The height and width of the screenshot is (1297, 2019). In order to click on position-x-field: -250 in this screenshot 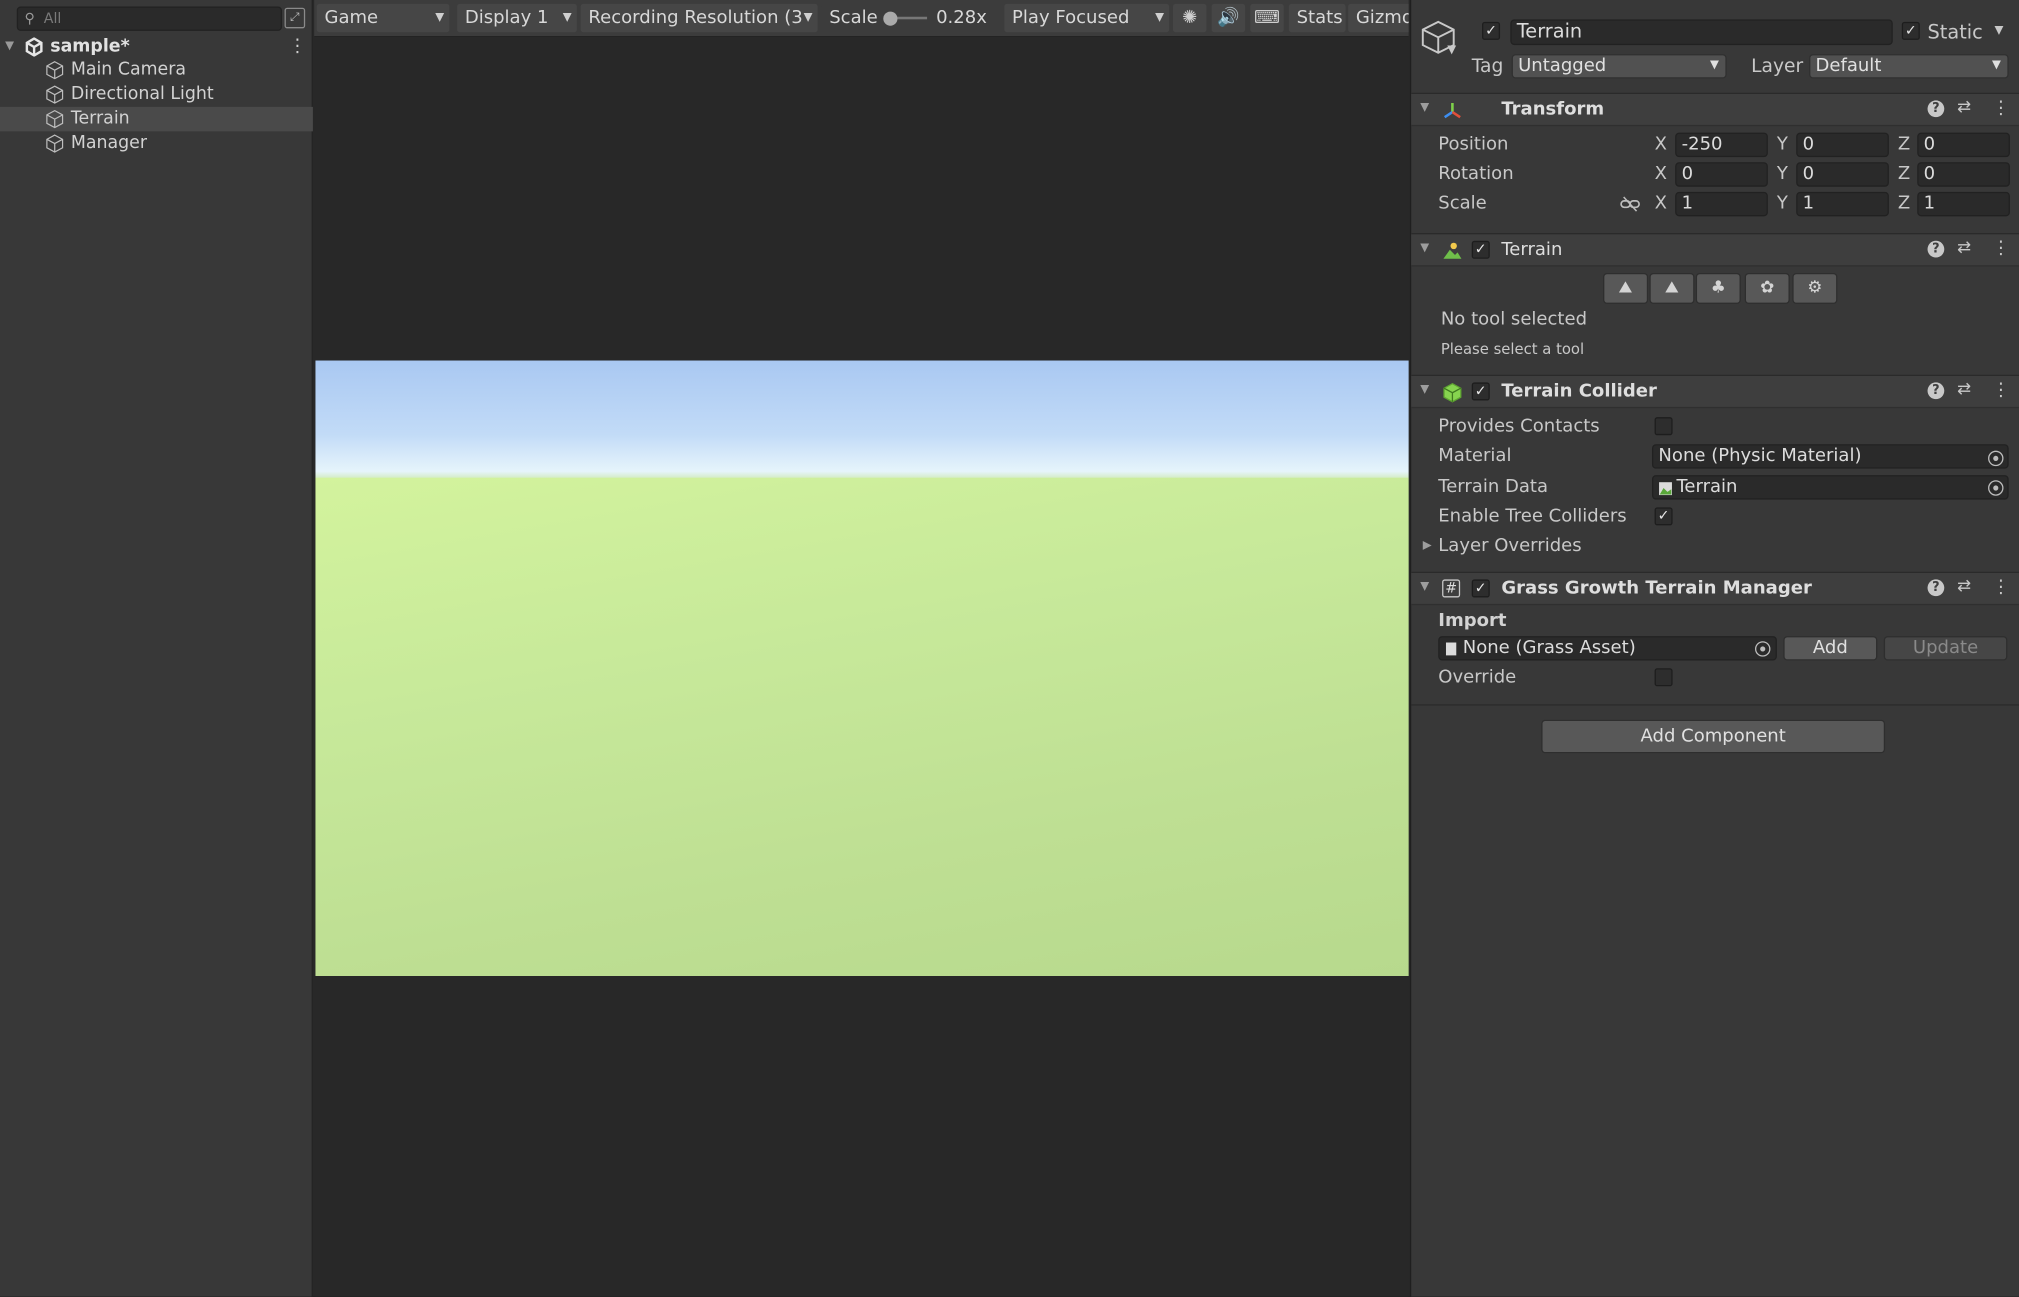, I will do `click(1721, 145)`.